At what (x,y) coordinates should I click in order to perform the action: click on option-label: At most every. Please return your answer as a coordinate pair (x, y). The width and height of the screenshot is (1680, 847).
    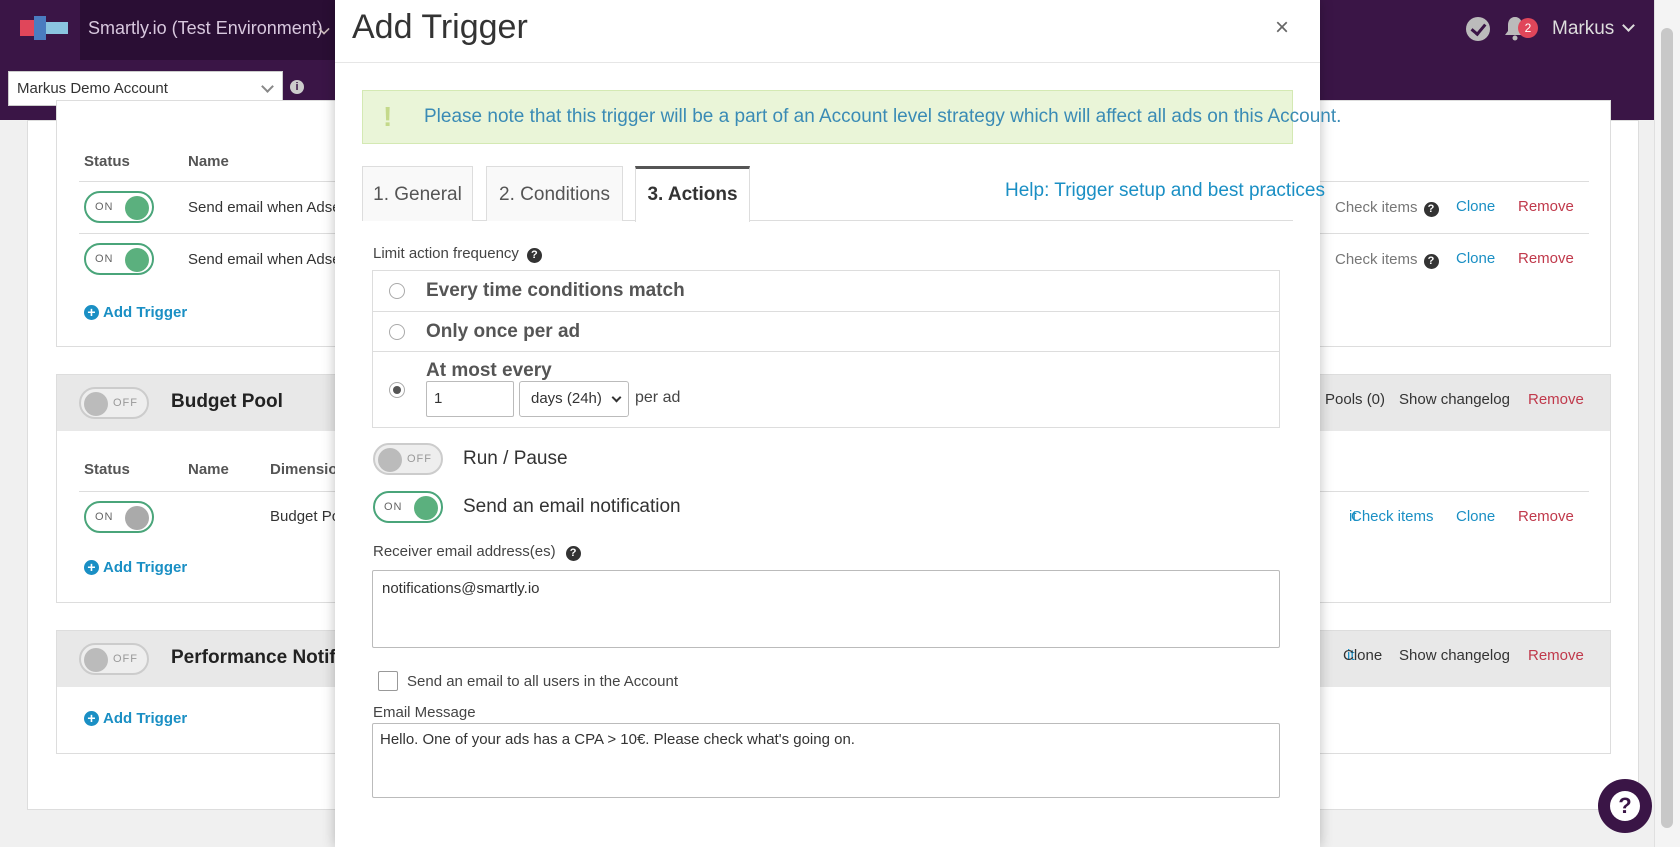
    Looking at the image, I should click on (489, 370).